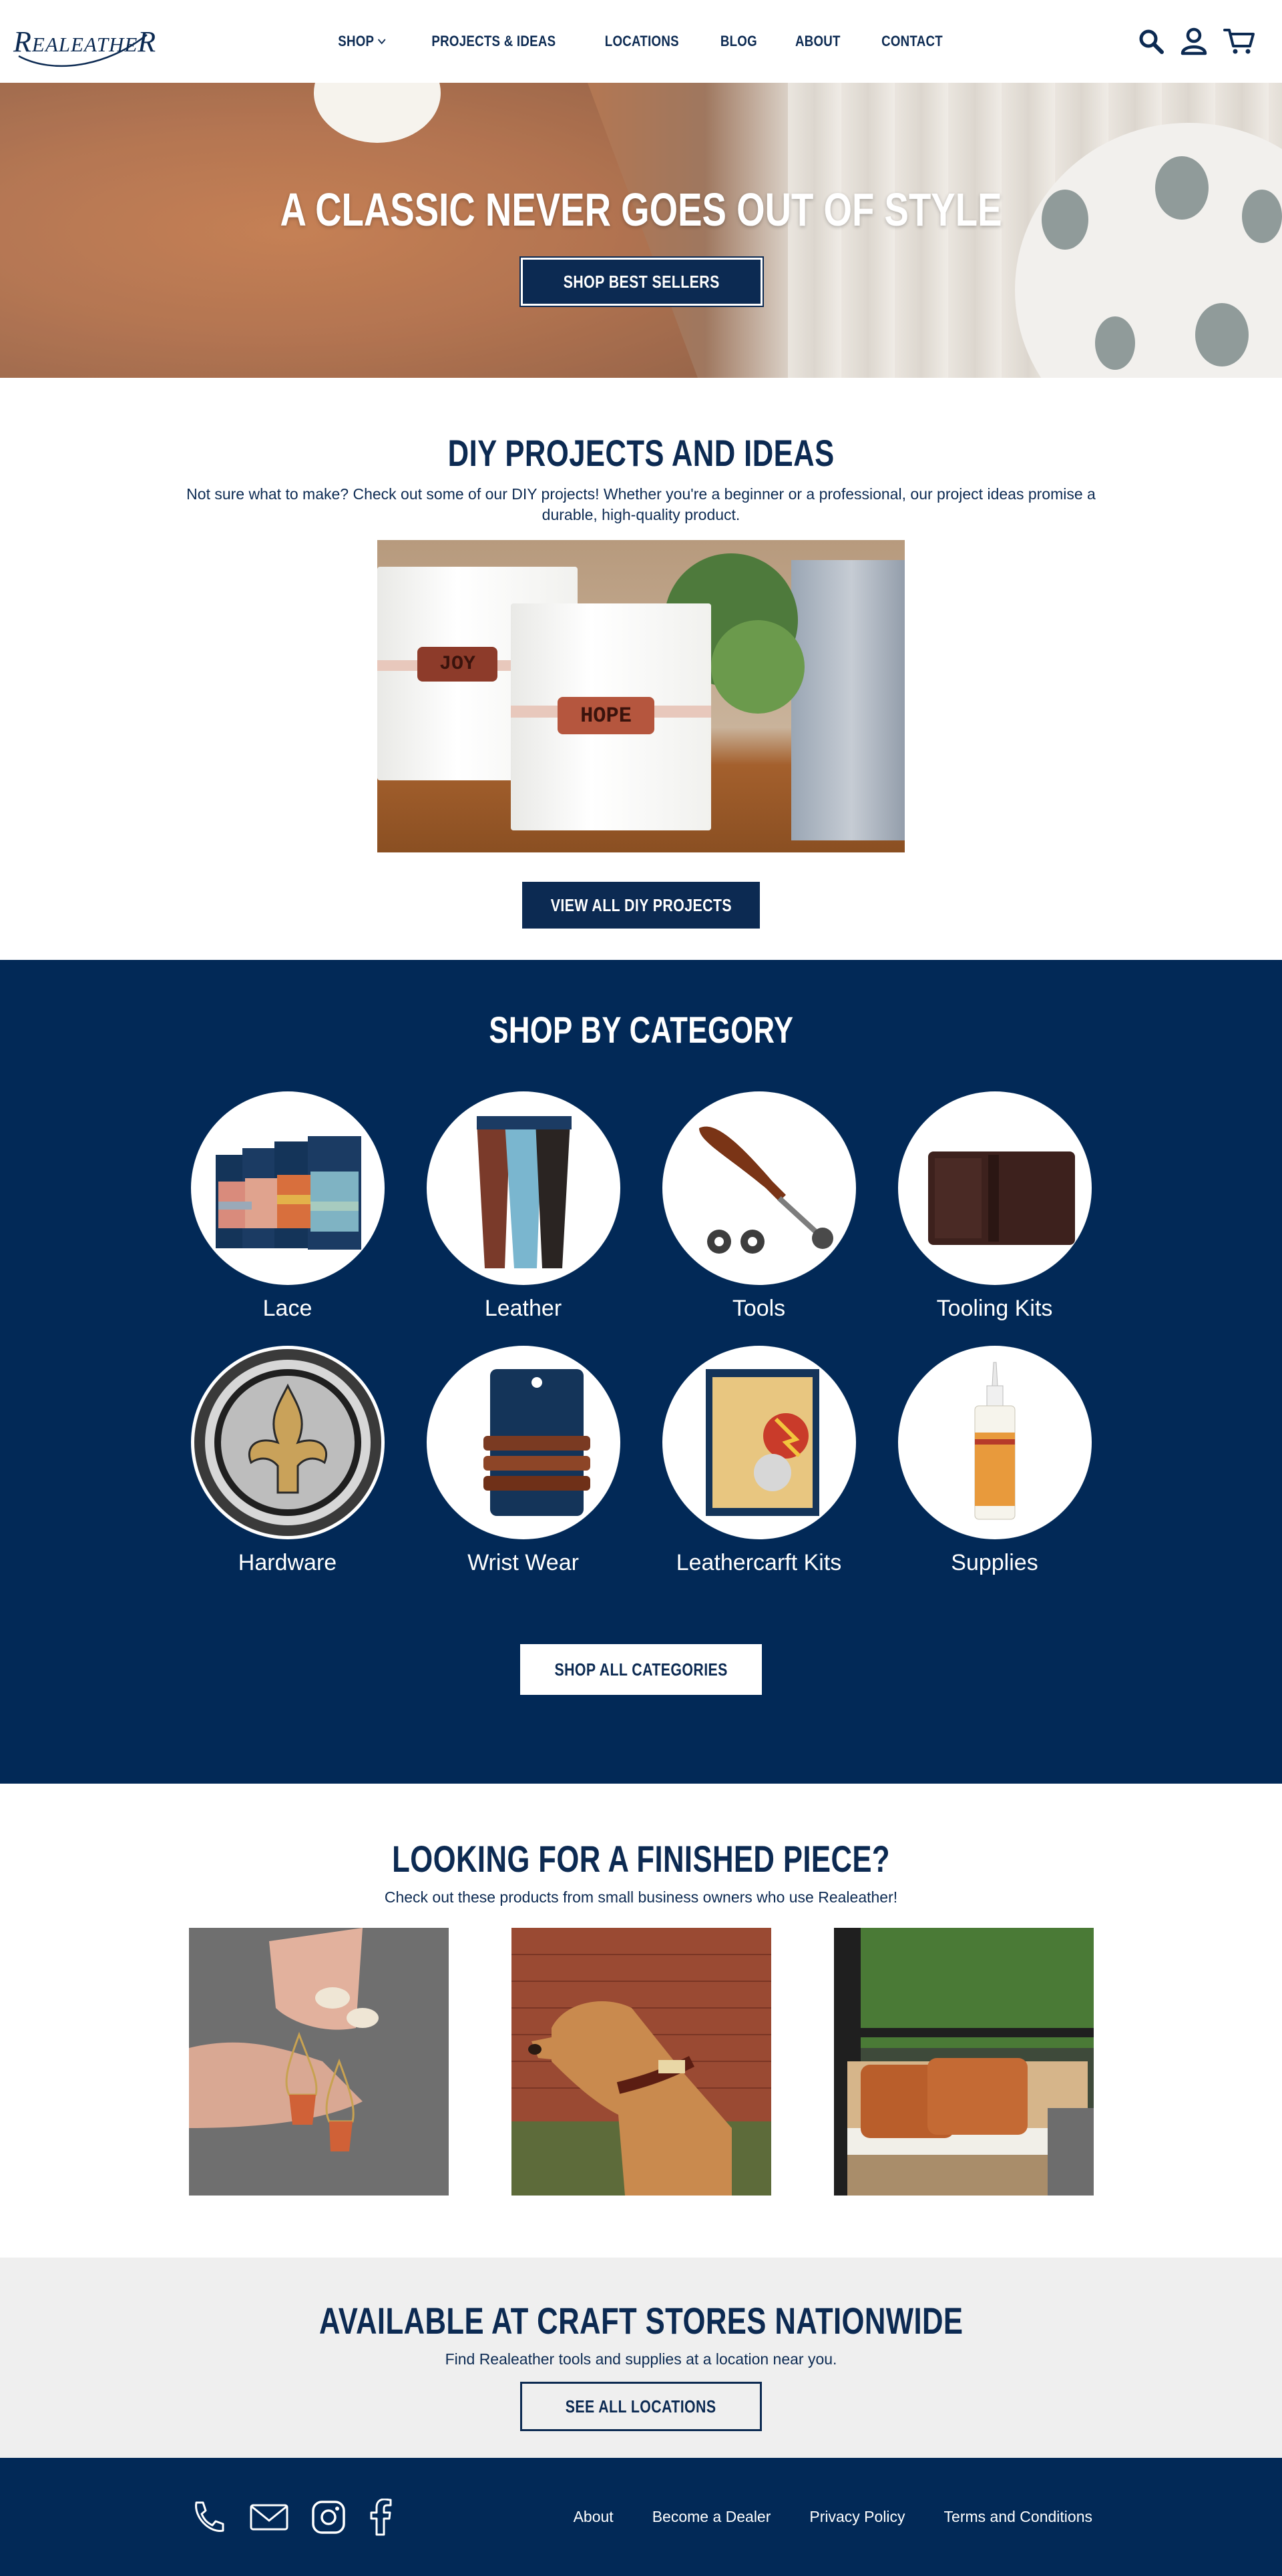 Image resolution: width=1282 pixels, height=2576 pixels. What do you see at coordinates (848, 700) in the screenshot?
I see `planter-pot` at bounding box center [848, 700].